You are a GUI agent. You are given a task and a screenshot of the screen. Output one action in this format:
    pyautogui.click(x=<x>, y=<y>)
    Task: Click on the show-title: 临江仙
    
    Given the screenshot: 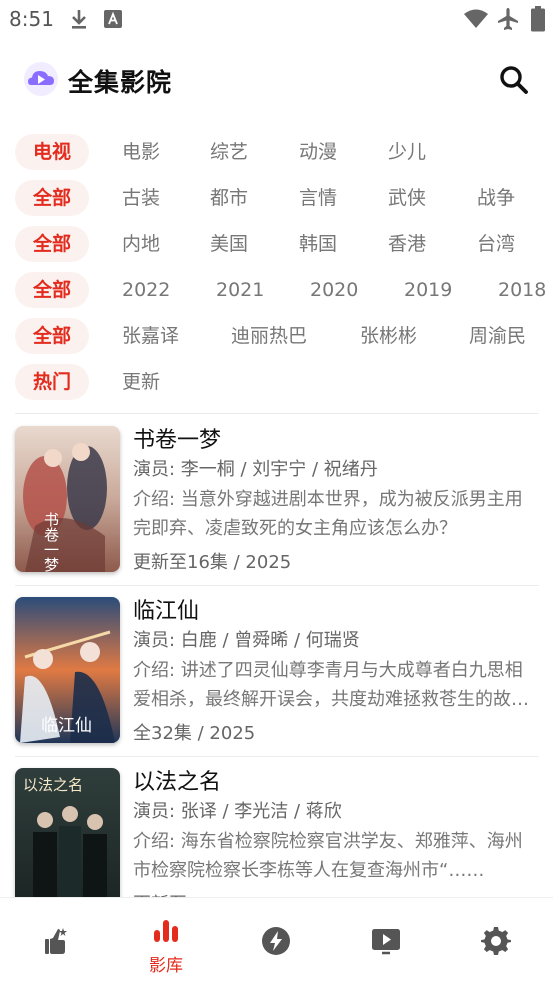 What is the action you would take?
    pyautogui.click(x=166, y=609)
    